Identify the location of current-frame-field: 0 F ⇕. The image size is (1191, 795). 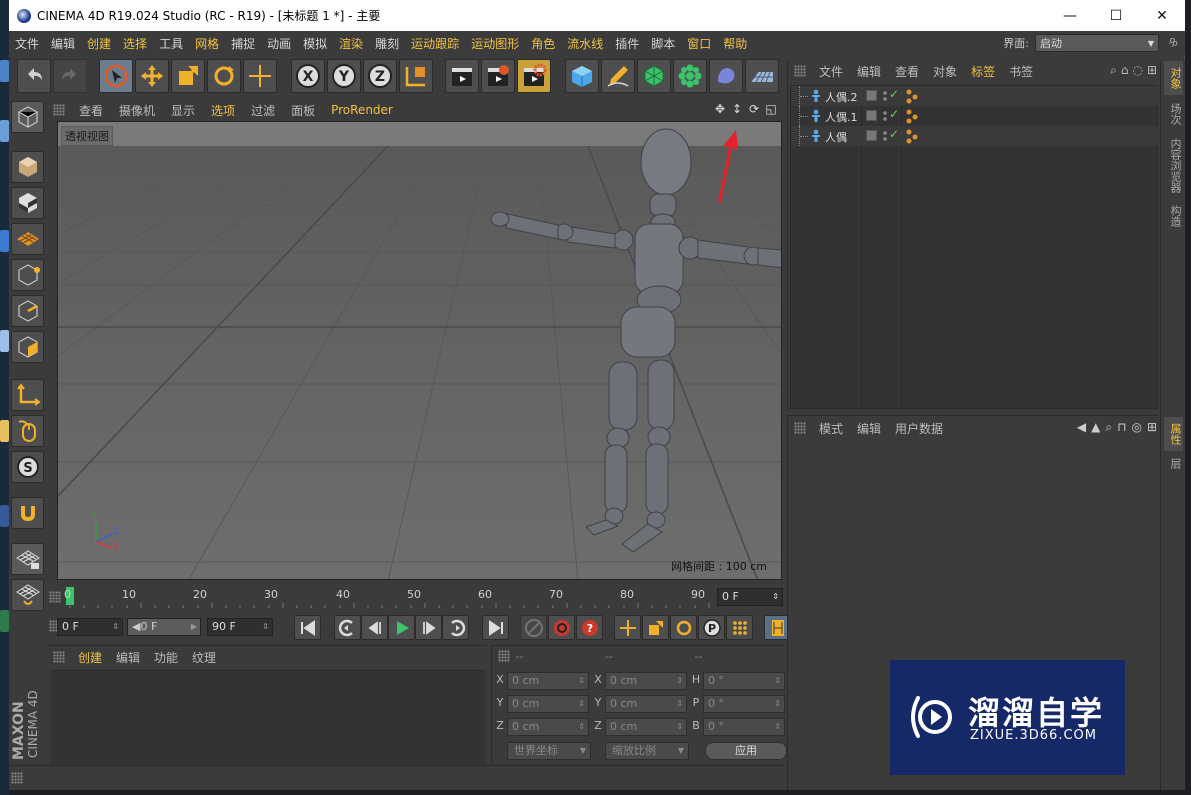
(750, 597).